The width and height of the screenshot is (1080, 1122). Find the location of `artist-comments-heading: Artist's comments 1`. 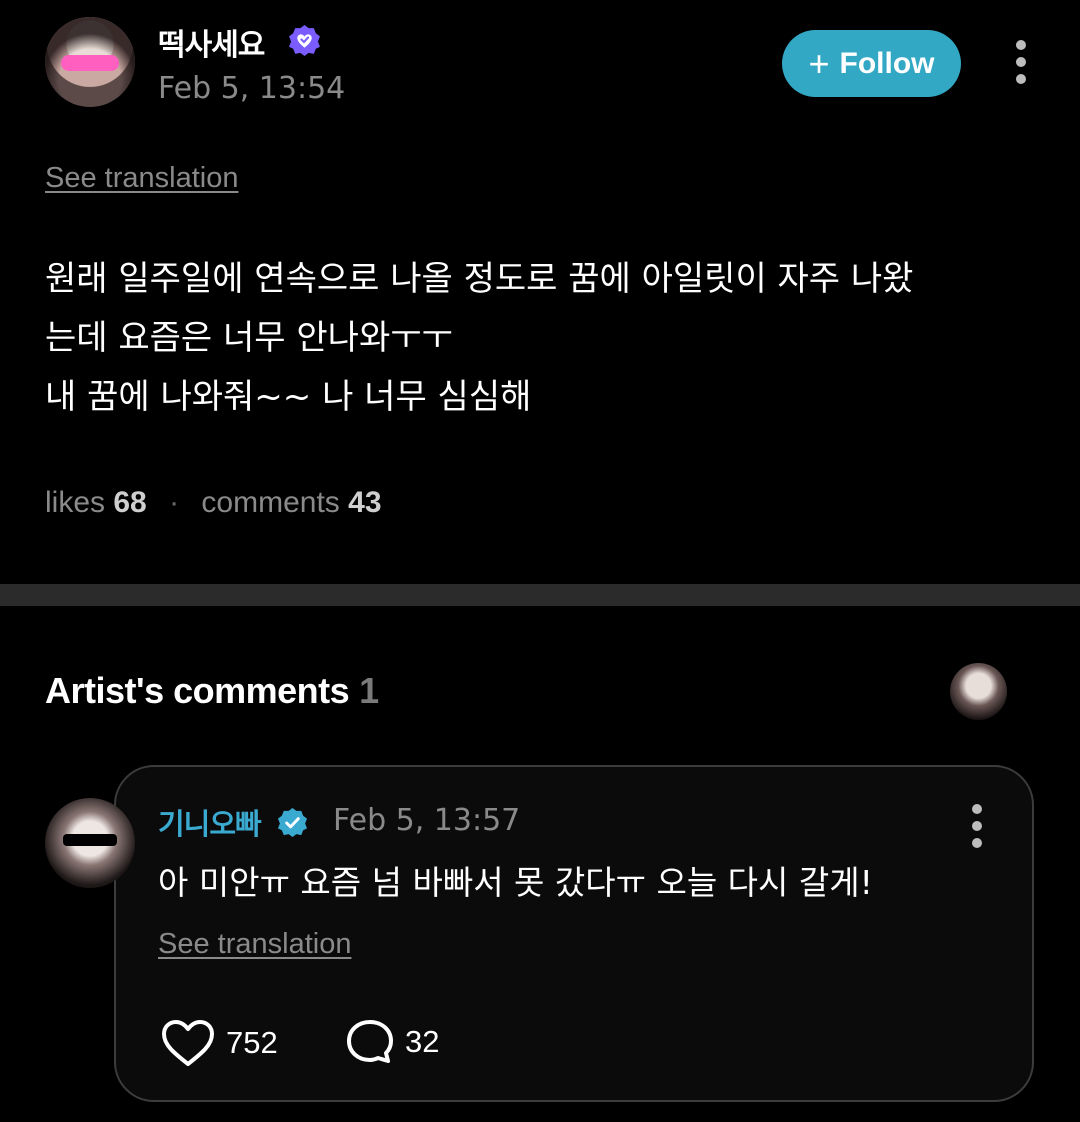

artist-comments-heading: Artist's comments 1 is located at coordinates (212, 691).